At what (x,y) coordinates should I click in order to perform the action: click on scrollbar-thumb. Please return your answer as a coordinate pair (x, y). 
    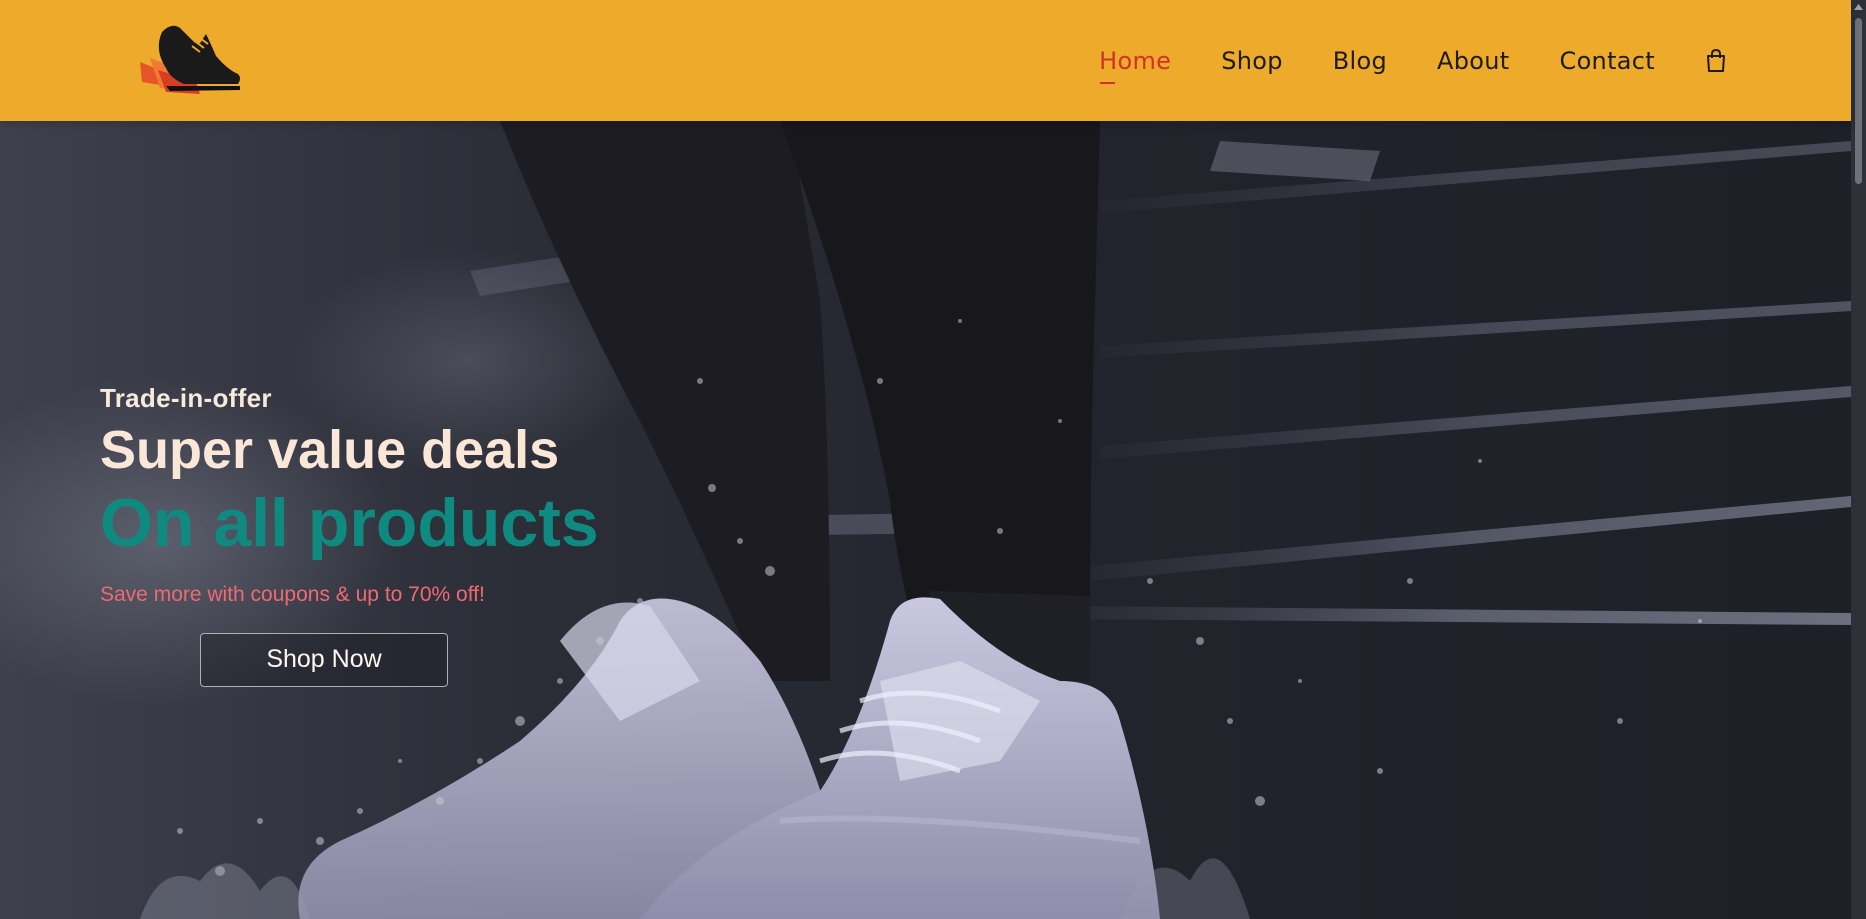
    Looking at the image, I should click on (1858, 101).